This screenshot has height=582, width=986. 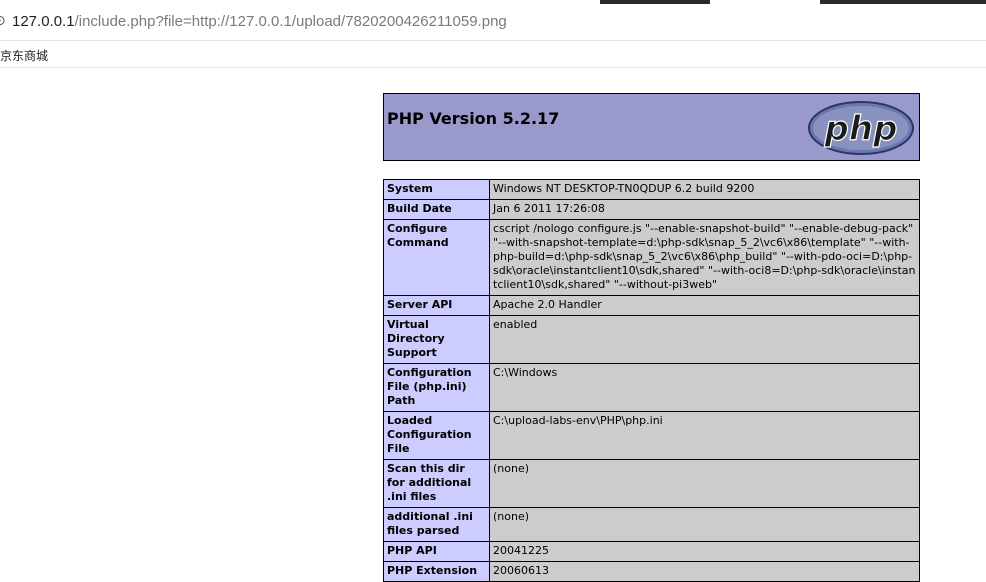 What do you see at coordinates (436, 209) in the screenshot?
I see `info-label: Build Date` at bounding box center [436, 209].